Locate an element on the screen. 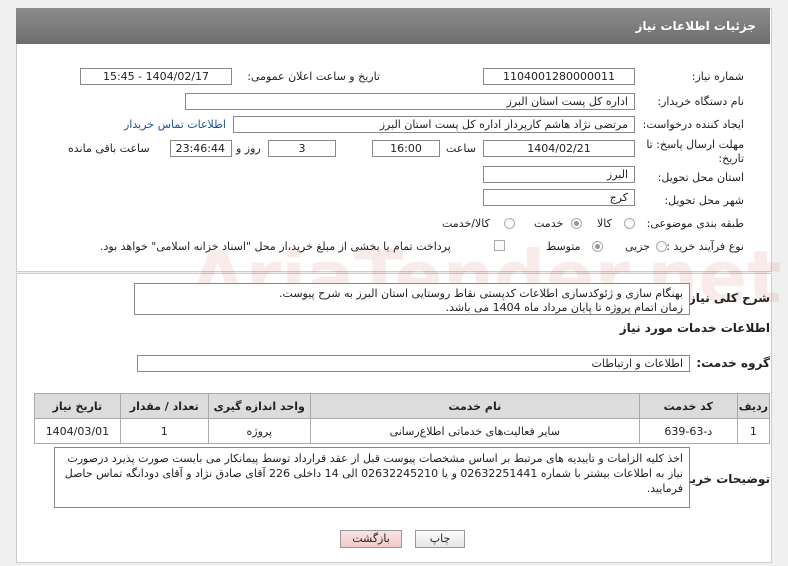  buyer-contact-link: اطلاعات تماس خریدار is located at coordinates (175, 124).